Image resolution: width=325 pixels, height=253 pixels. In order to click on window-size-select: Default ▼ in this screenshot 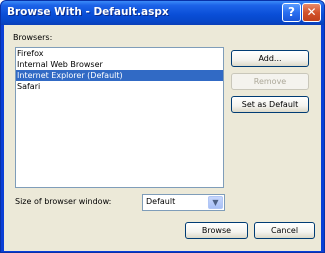, I will do `click(183, 202)`.